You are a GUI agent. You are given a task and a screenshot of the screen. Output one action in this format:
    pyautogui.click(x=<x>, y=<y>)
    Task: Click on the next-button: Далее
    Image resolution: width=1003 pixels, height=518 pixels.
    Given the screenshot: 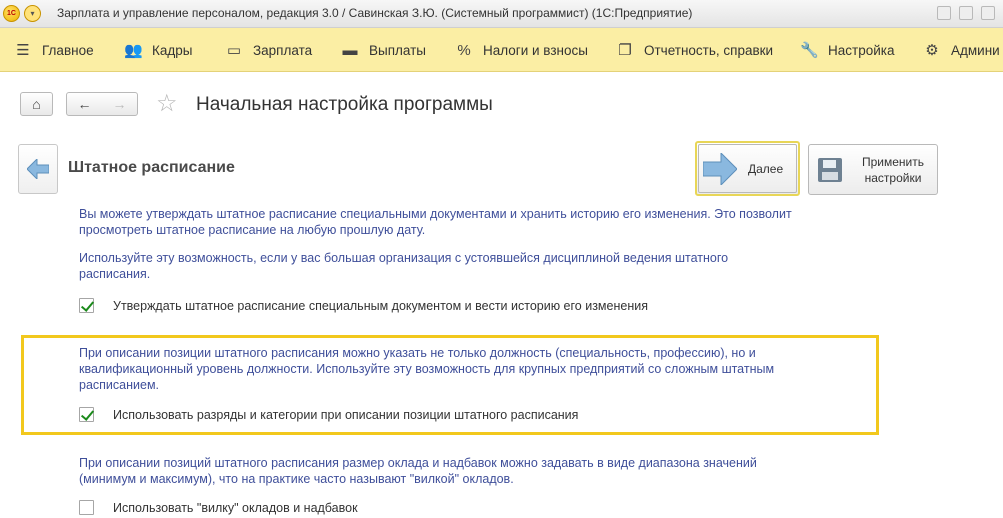 What is the action you would take?
    pyautogui.click(x=747, y=168)
    